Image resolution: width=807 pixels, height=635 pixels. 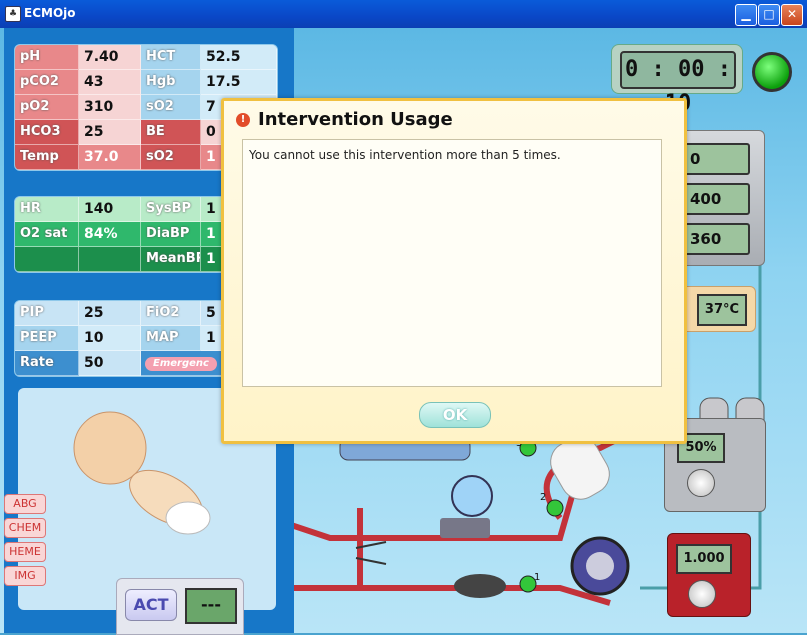 What do you see at coordinates (110, 107) in the screenshot?
I see `lab-value: 310` at bounding box center [110, 107].